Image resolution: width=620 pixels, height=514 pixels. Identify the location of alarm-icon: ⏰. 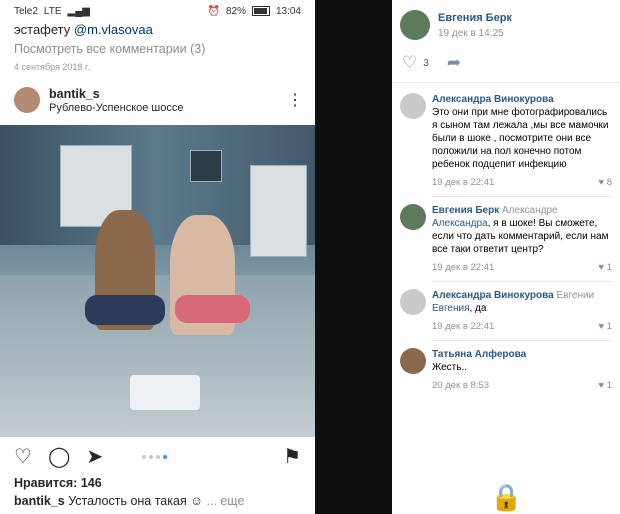
(213, 11).